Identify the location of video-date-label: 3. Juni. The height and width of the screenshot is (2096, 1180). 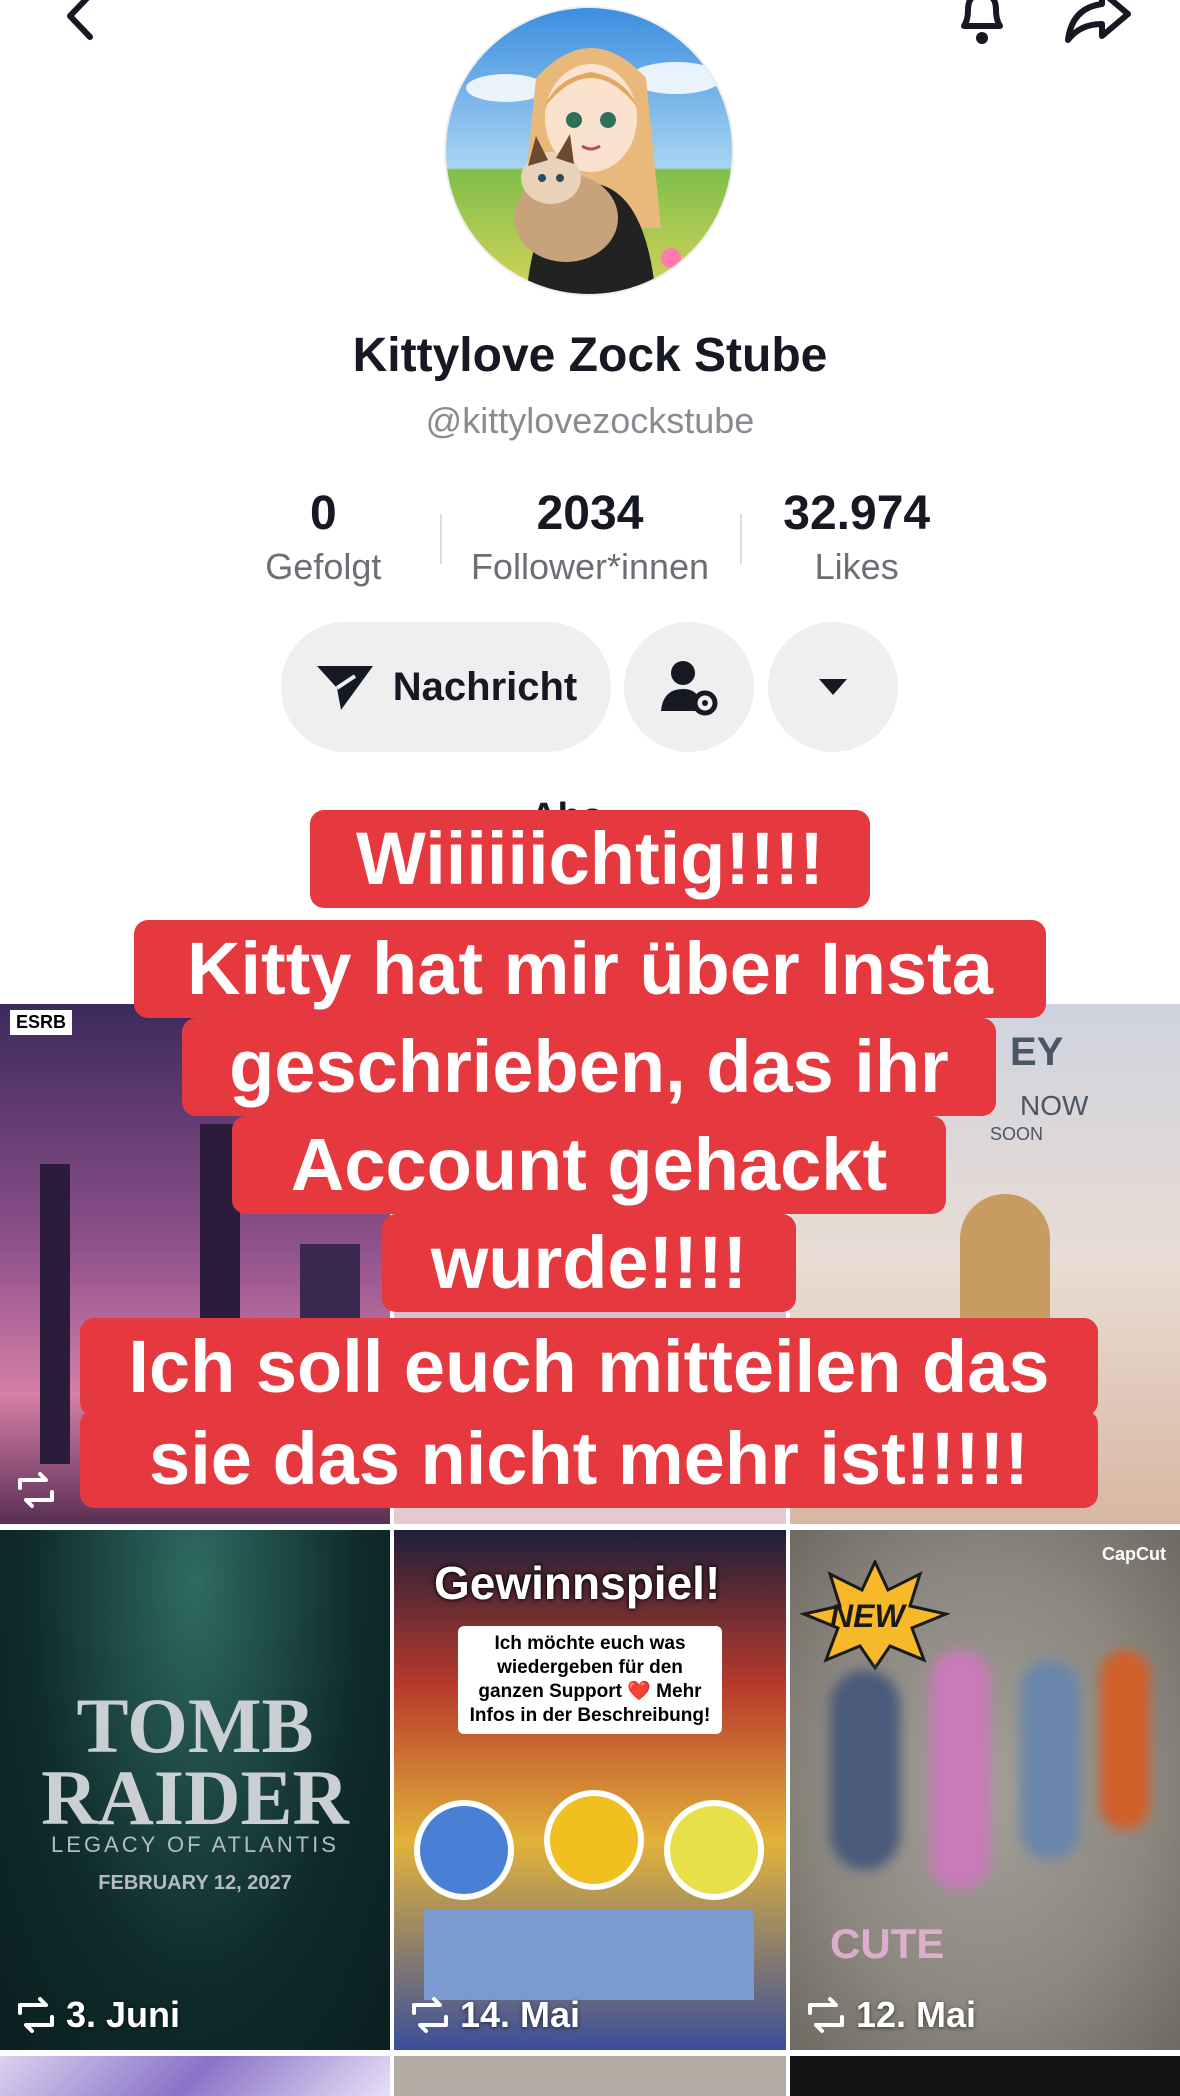
(123, 2014).